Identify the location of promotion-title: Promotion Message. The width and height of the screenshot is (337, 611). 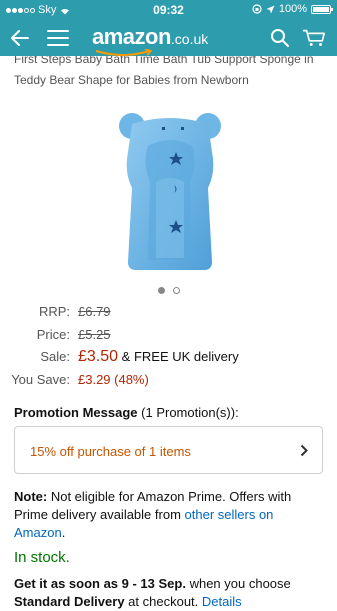
(76, 412).